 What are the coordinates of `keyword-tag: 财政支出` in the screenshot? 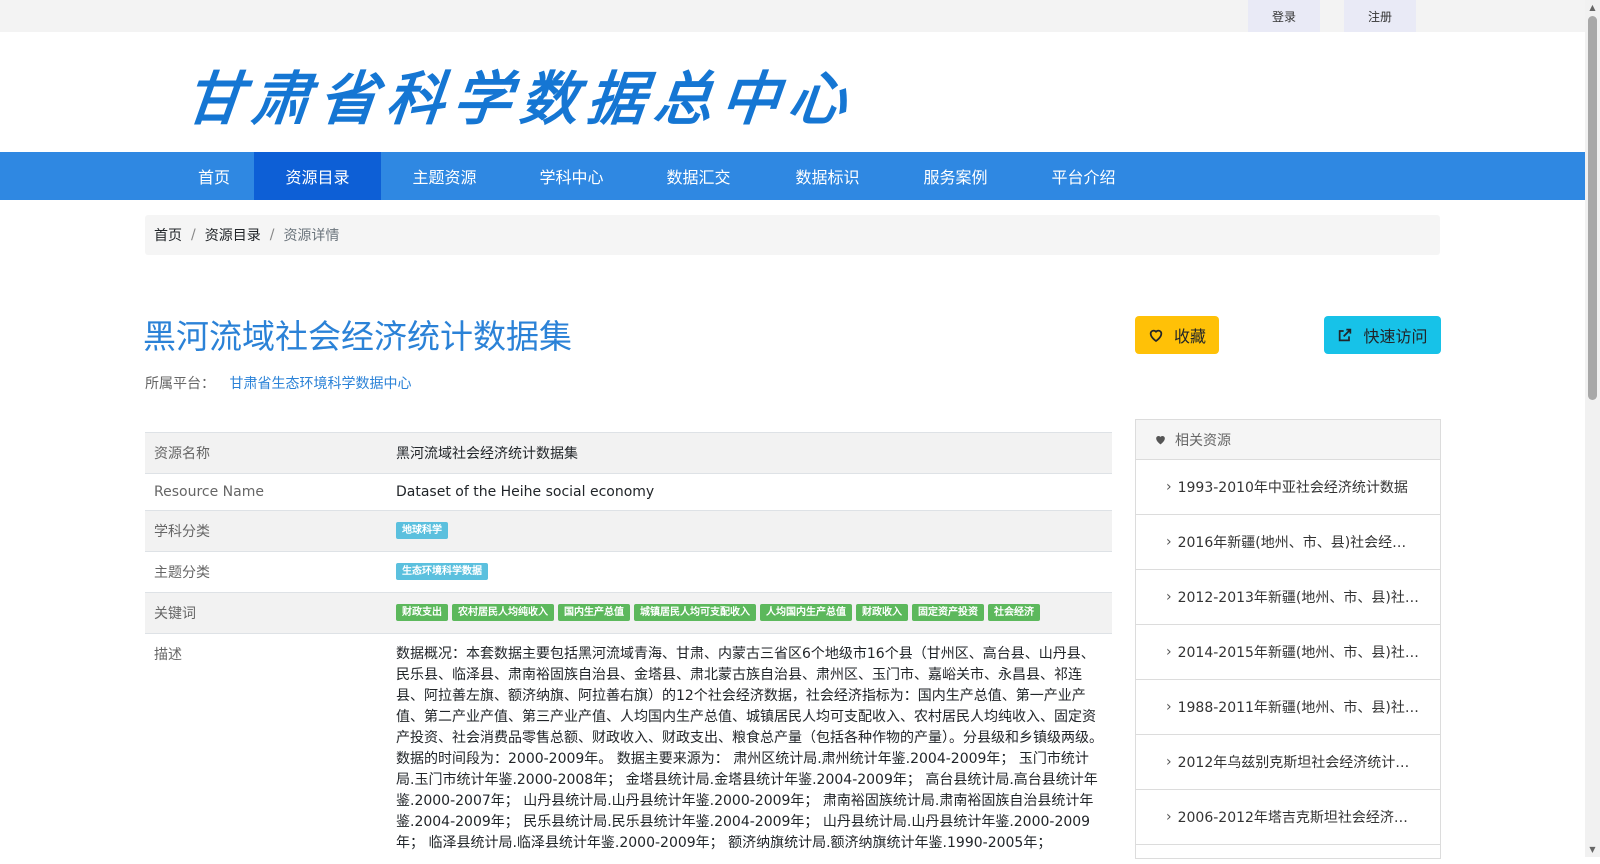 It's located at (422, 612).